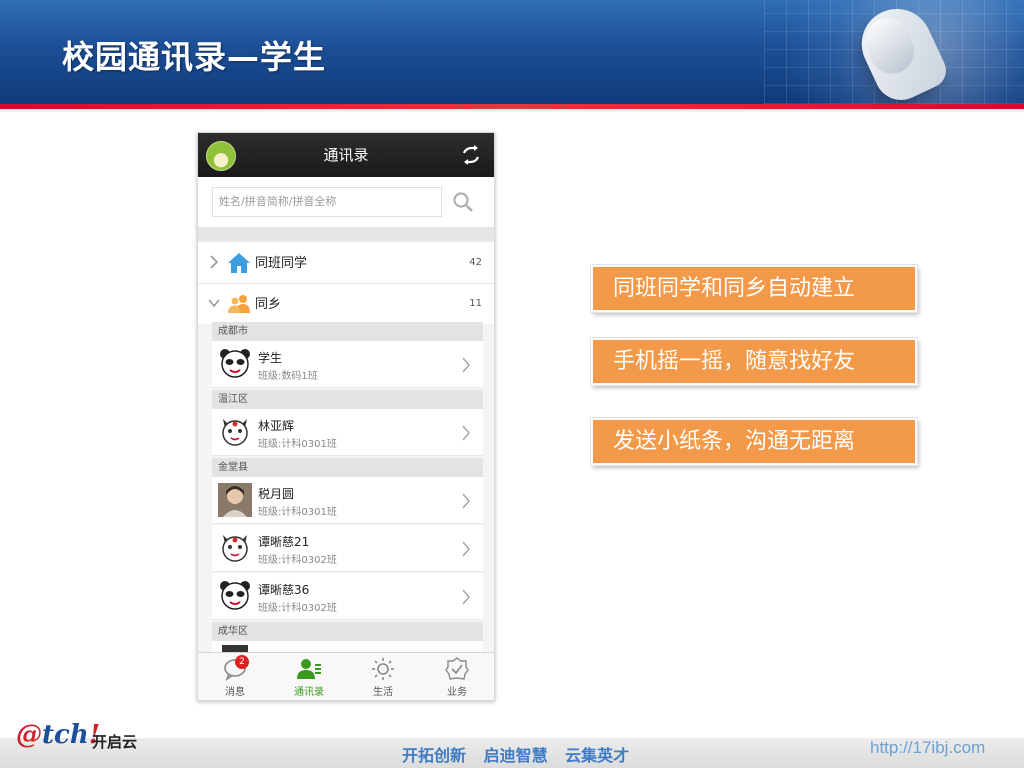 The image size is (1024, 768). What do you see at coordinates (347, 399) in the screenshot?
I see `region-header: 温江区` at bounding box center [347, 399].